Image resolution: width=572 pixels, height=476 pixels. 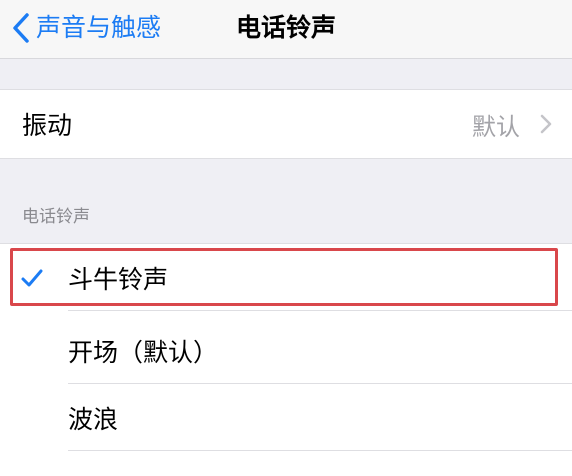 I want to click on checkmark-icon, so click(x=32, y=277).